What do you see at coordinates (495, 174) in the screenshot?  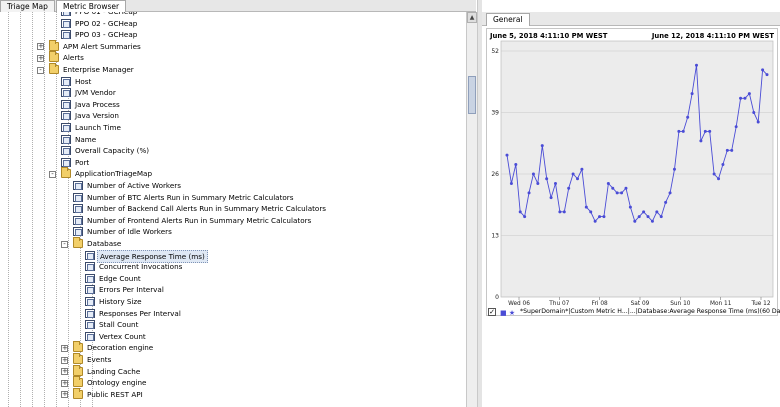 I see `y-tick-label: 26` at bounding box center [495, 174].